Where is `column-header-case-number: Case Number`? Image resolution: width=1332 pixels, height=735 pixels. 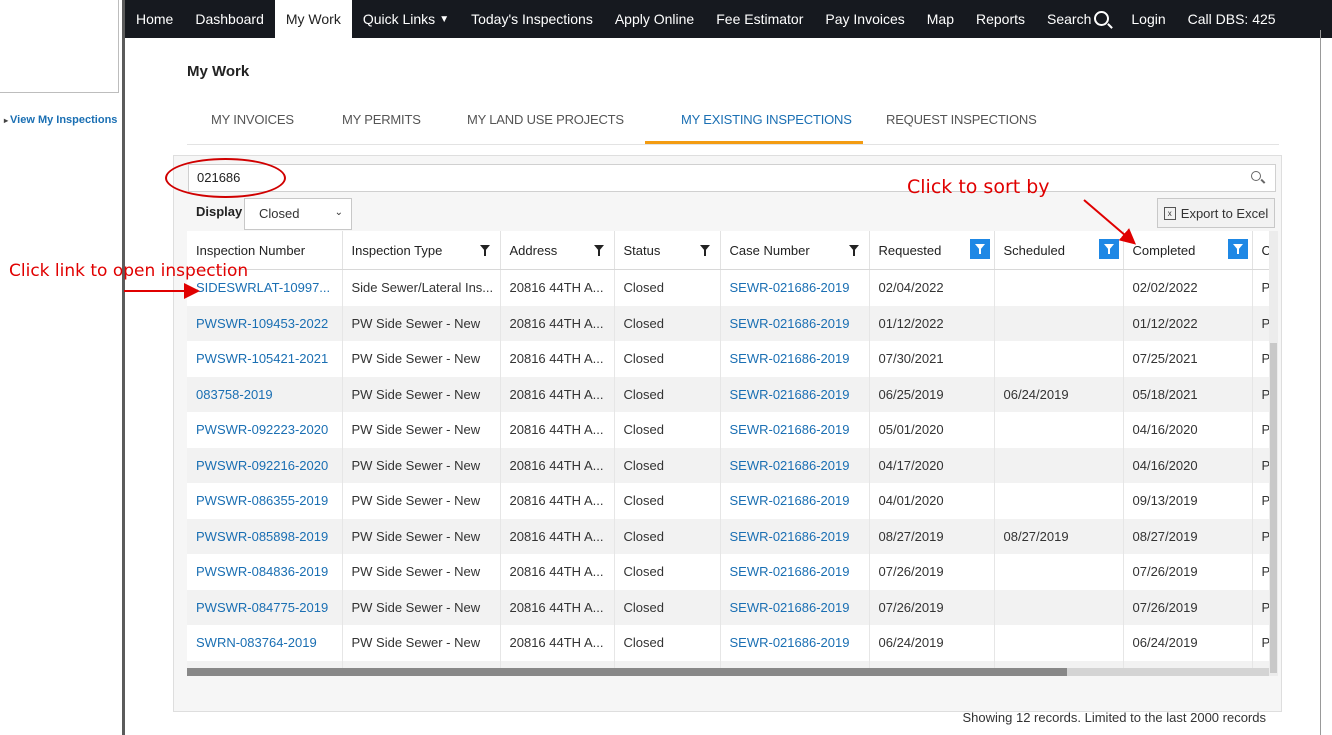 column-header-case-number: Case Number is located at coordinates (795, 250).